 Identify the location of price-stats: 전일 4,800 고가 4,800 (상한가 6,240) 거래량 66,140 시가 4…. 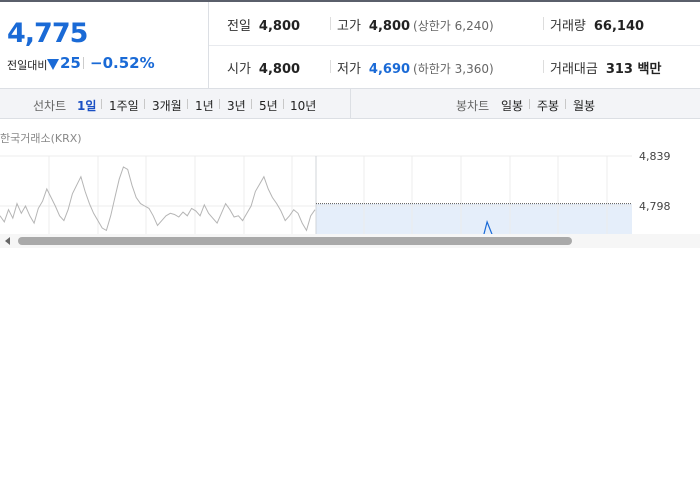
(454, 45).